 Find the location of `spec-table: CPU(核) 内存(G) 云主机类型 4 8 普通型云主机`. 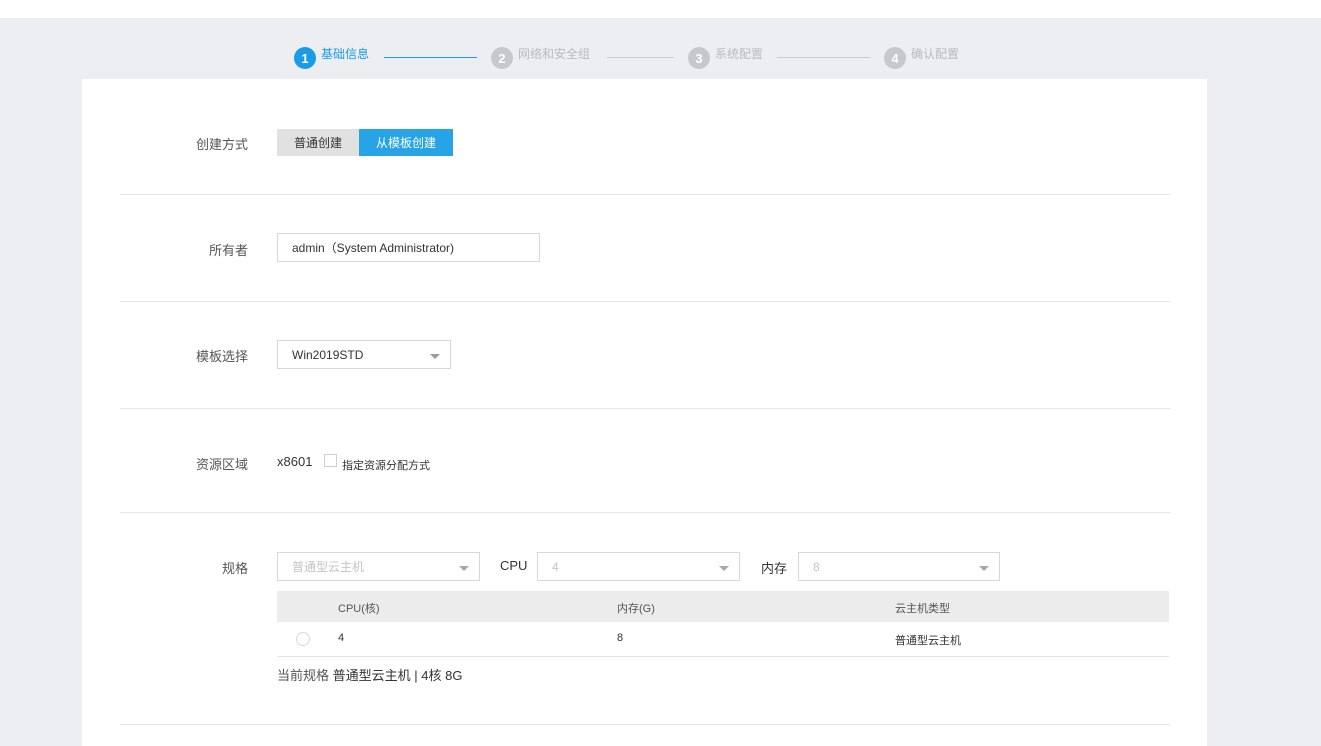

spec-table: CPU(核) 内存(G) 云主机类型 4 8 普通型云主机 is located at coordinates (723, 624).